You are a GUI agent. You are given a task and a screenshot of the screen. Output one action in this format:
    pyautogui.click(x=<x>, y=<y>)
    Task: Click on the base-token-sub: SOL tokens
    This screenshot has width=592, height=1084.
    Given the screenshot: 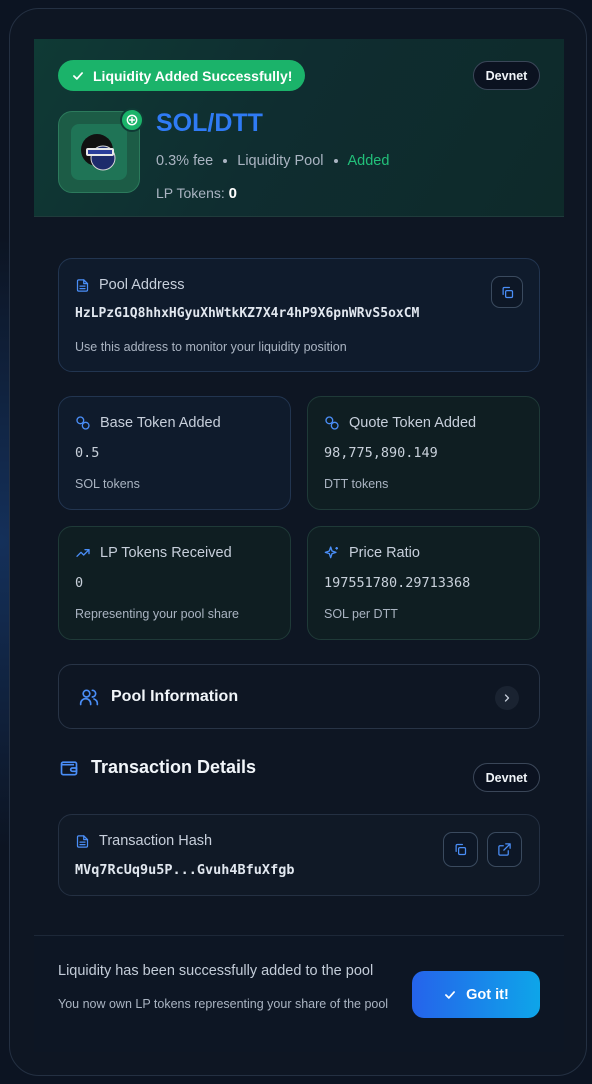 What is the action you would take?
    pyautogui.click(x=107, y=484)
    